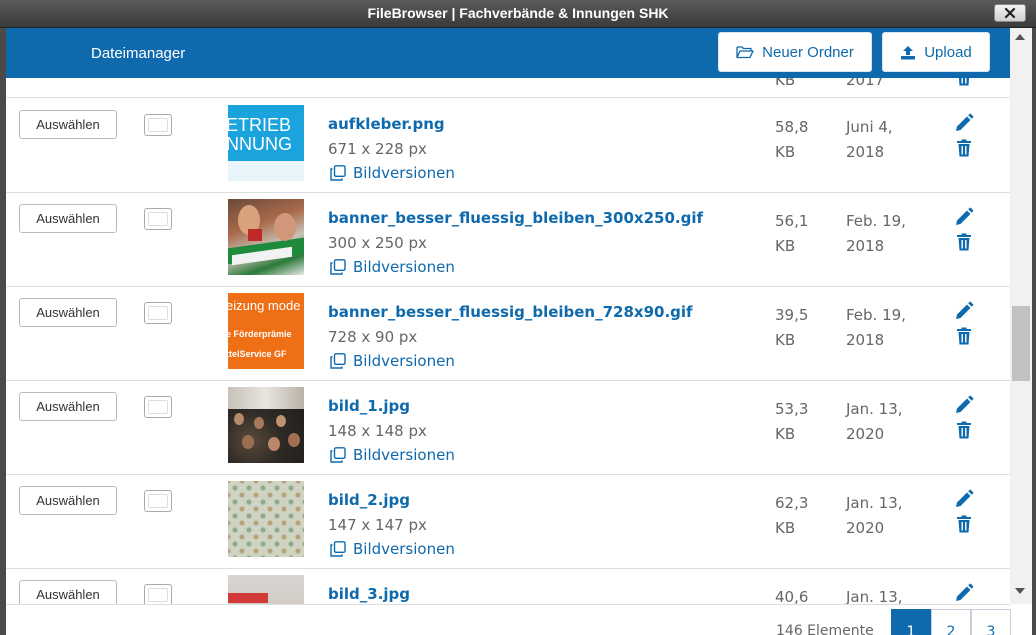 This screenshot has height=635, width=1036. Describe the element at coordinates (1021, 343) in the screenshot. I see `scrollbar-thumb` at that location.